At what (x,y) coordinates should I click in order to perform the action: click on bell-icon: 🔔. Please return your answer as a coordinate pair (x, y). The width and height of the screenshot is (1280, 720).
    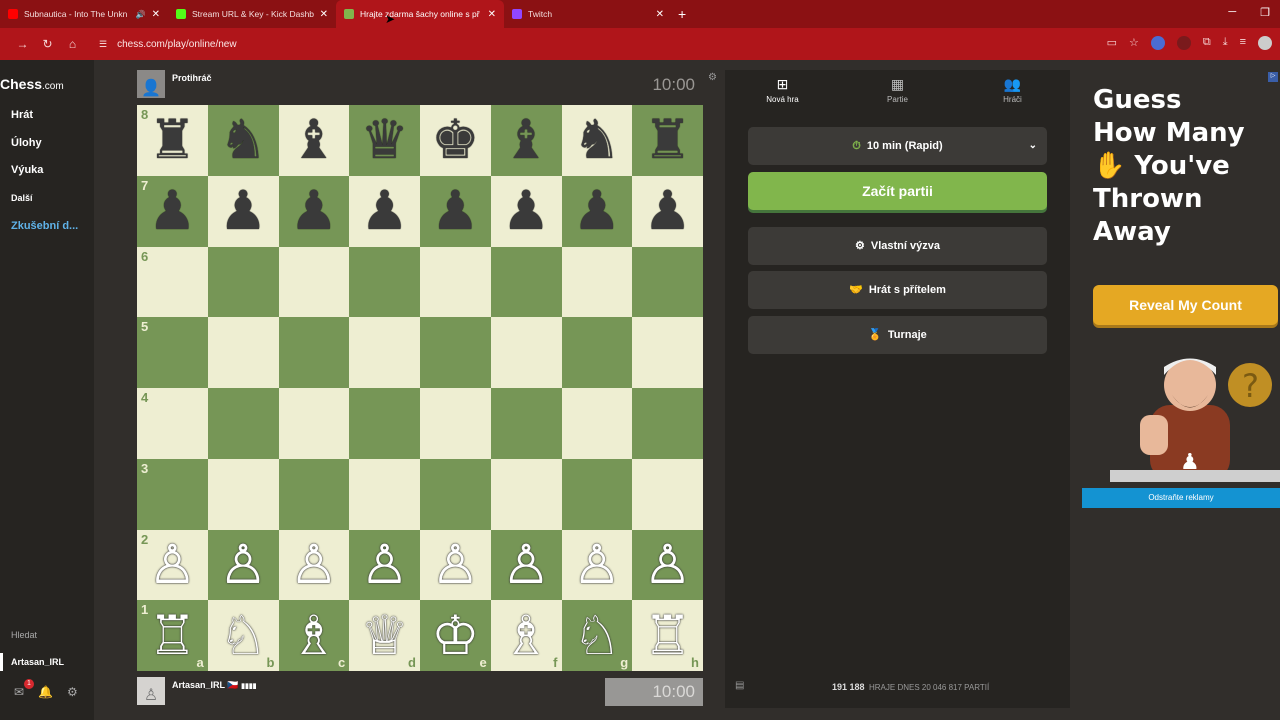
    Looking at the image, I should click on (45, 692).